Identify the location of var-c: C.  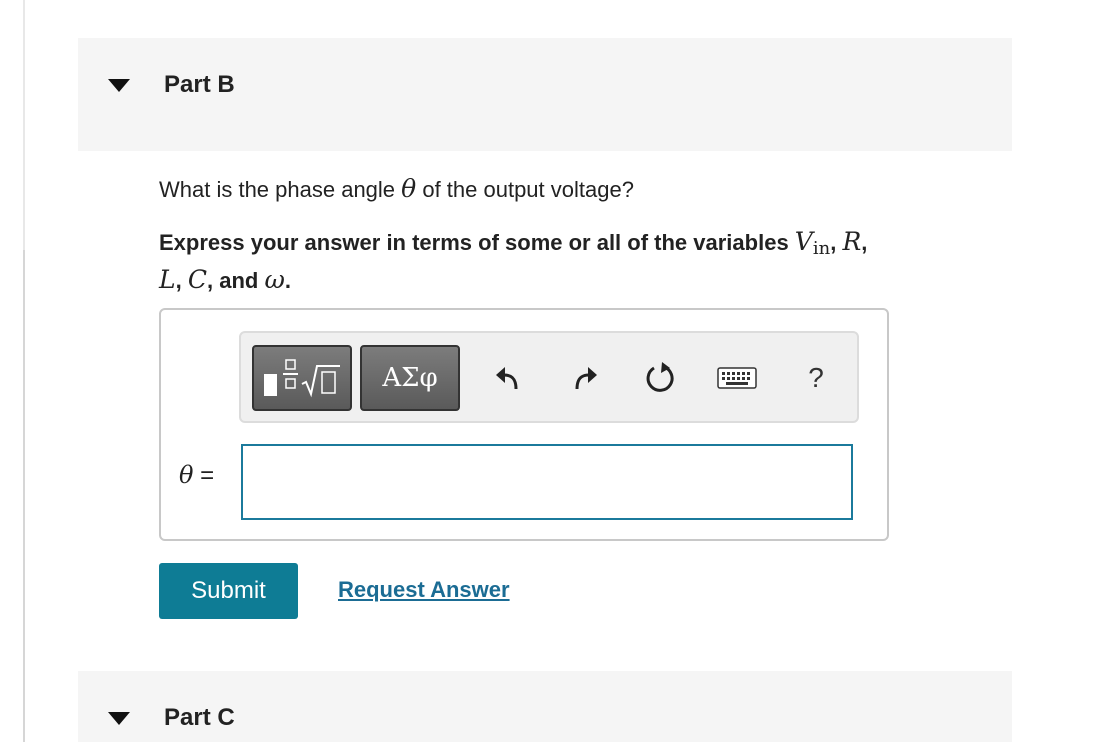
(197, 279).